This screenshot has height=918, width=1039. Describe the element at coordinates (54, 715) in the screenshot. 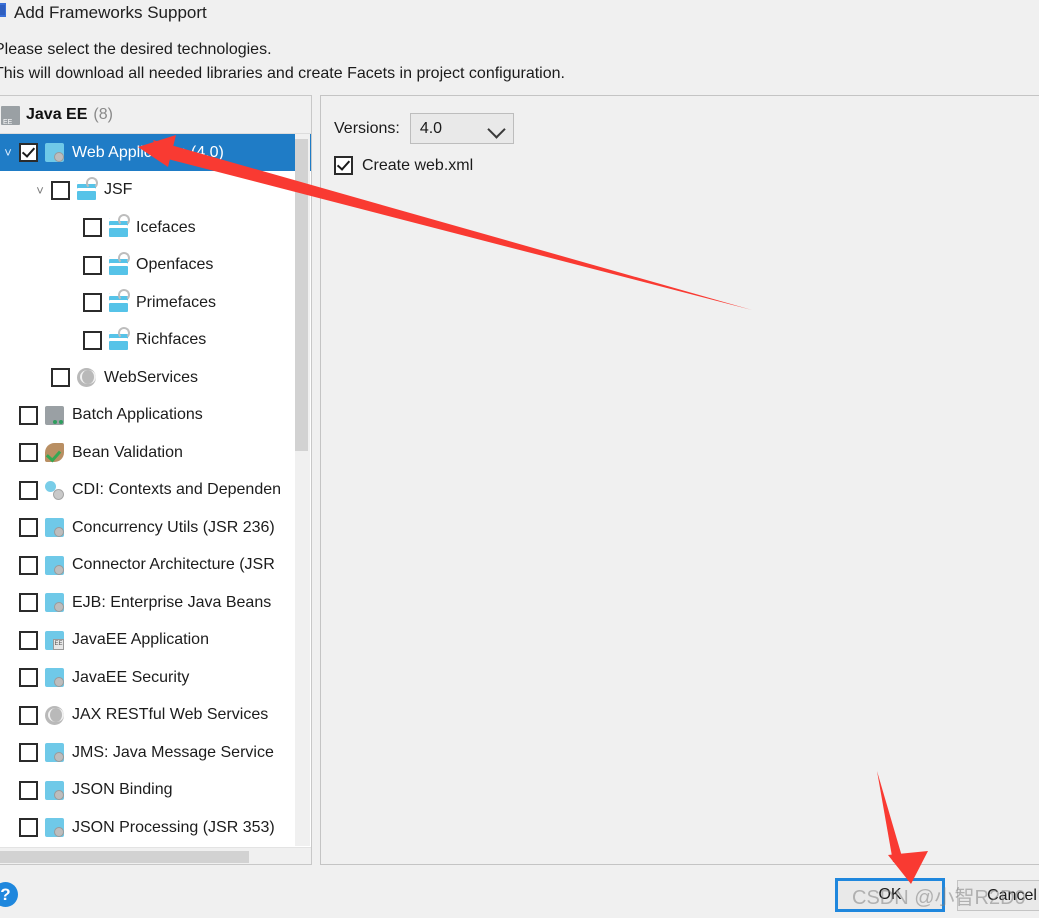

I see `jax-restful-globe-icon` at that location.